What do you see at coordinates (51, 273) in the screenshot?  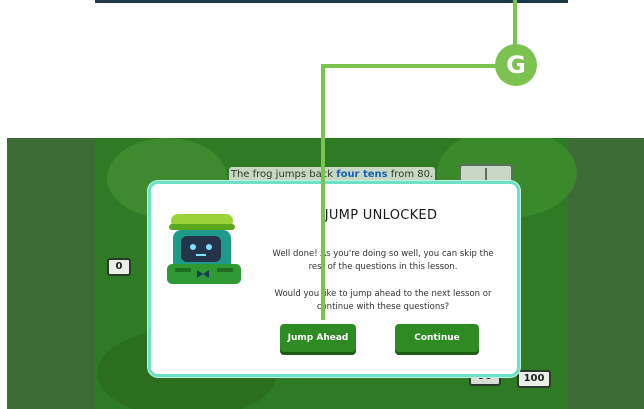 I see `game-side-panel-left` at bounding box center [51, 273].